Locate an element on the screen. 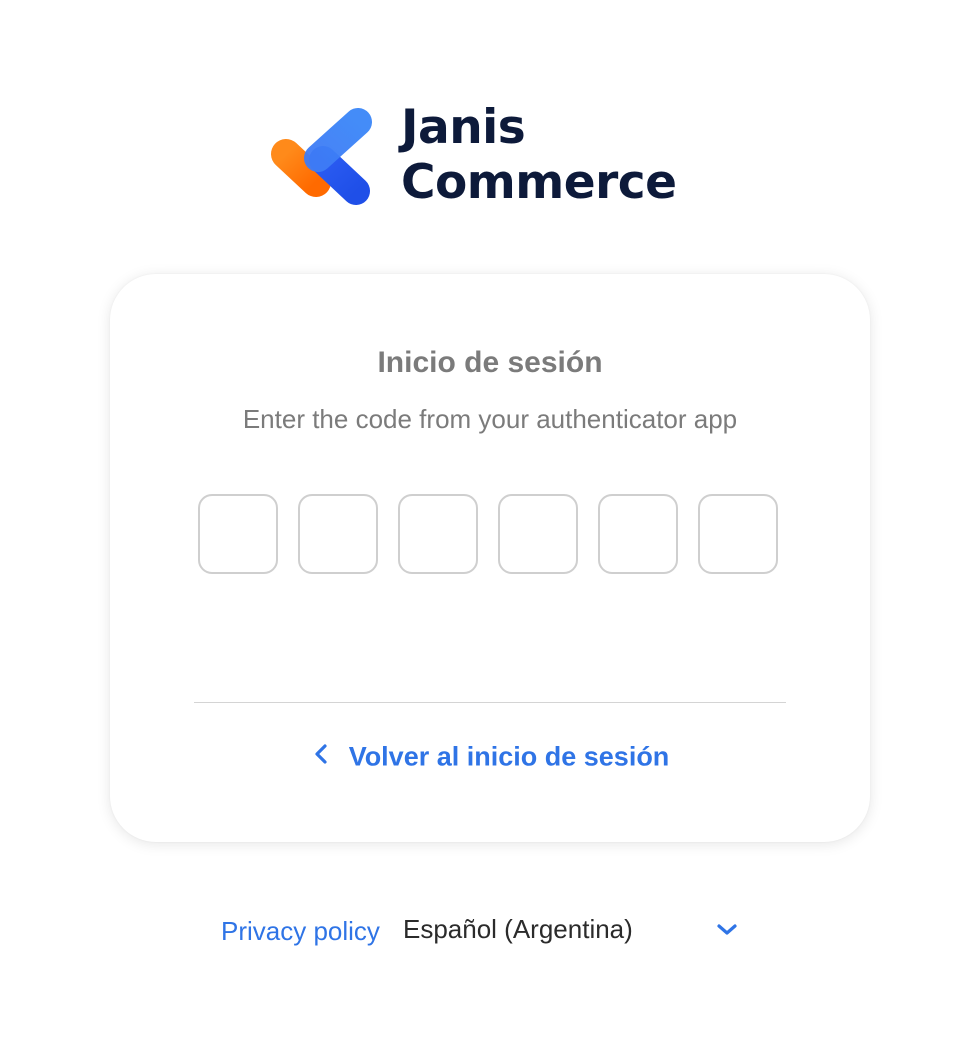 Image resolution: width=980 pixels, height=1051 pixels. brand-header: Janis Commerce is located at coordinates (493, 156).